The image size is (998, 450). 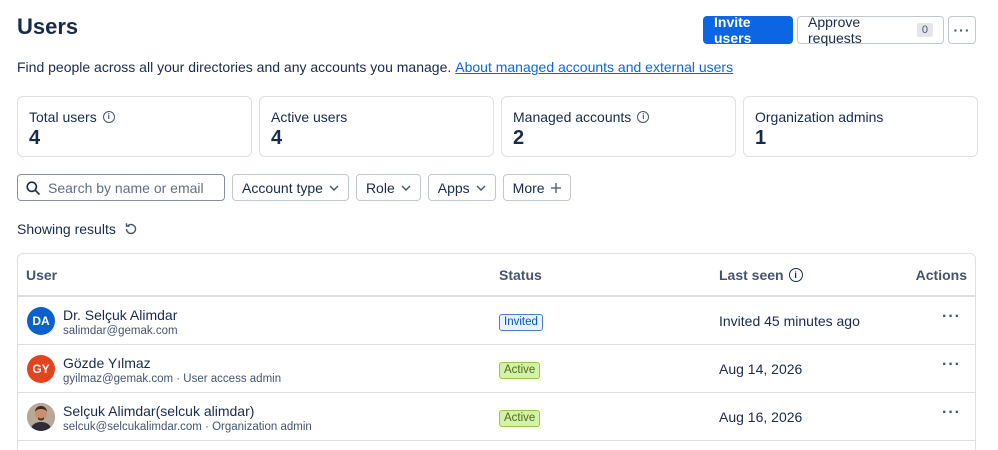 What do you see at coordinates (789, 321) in the screenshot?
I see `last-seen: Invited 45 minutes ago` at bounding box center [789, 321].